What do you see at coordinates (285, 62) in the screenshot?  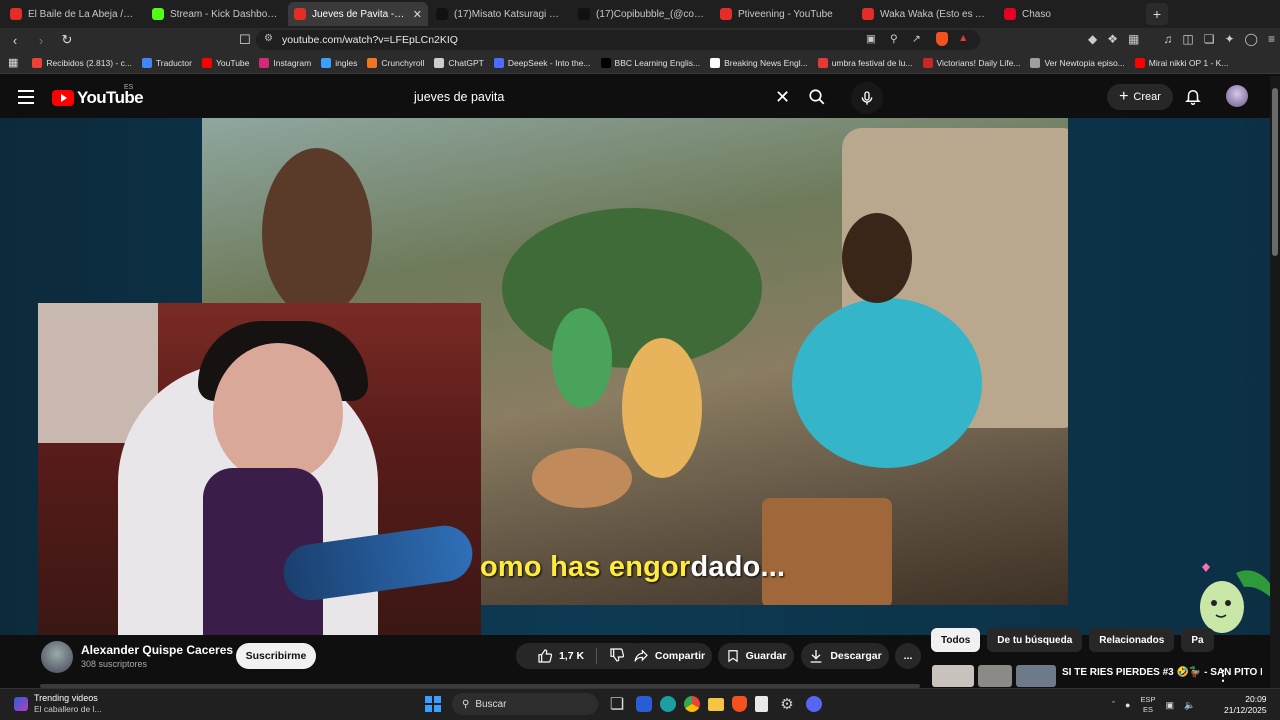 I see `bookmark-item: Instagram` at bounding box center [285, 62].